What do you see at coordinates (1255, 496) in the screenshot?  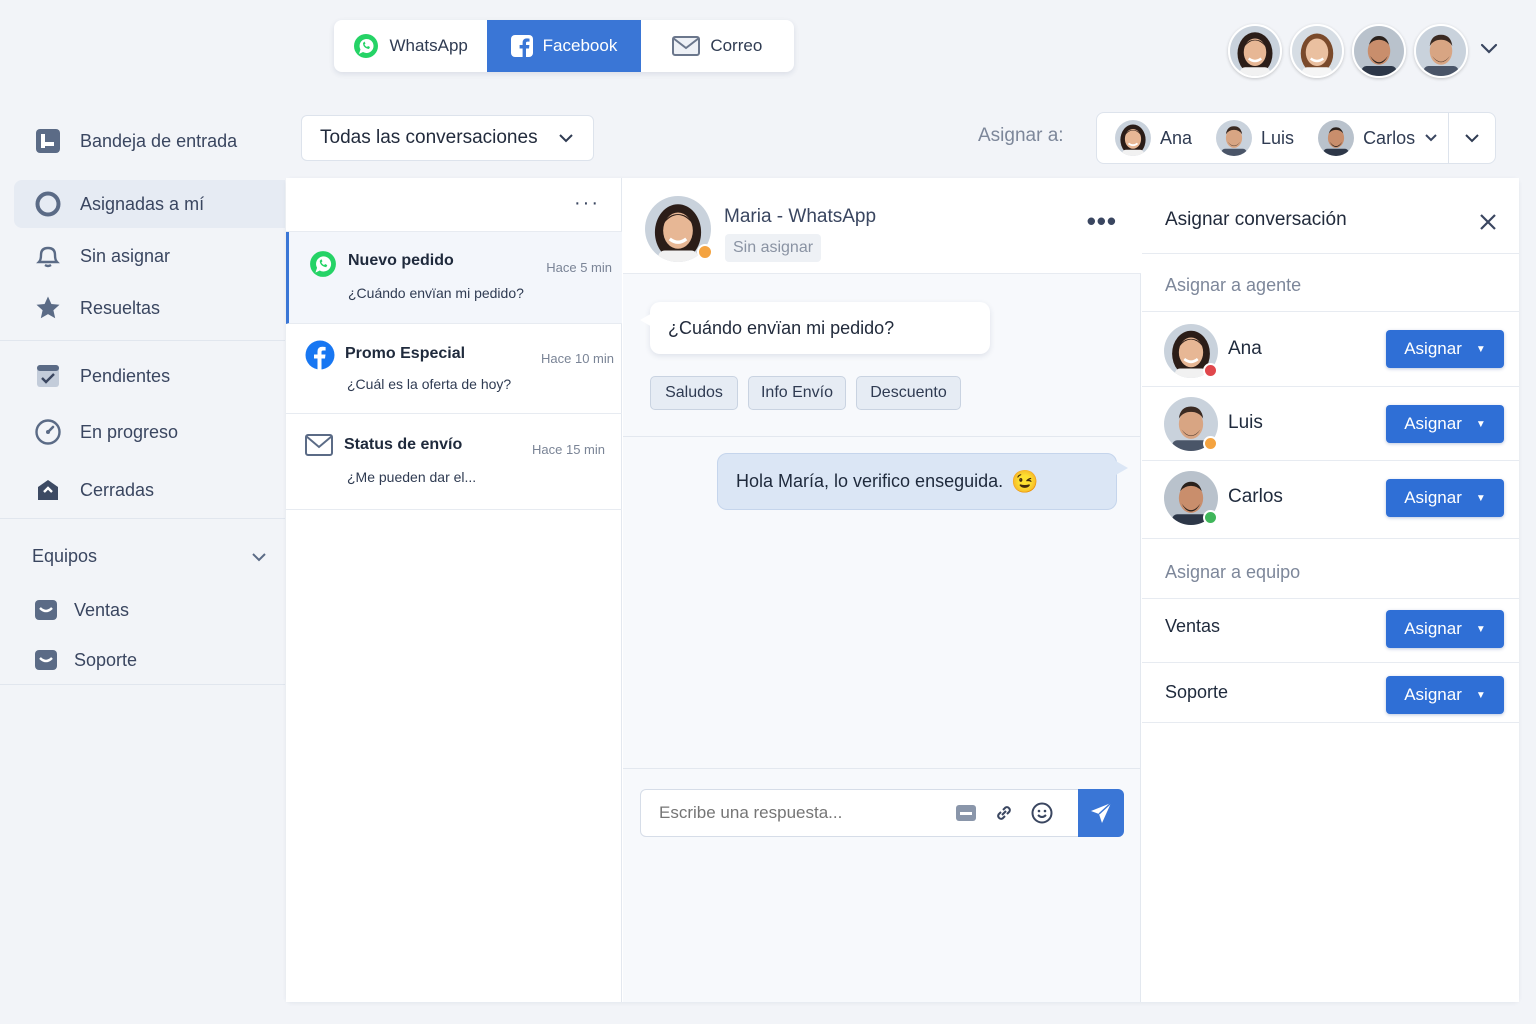 I see `agent-name: Carlos` at bounding box center [1255, 496].